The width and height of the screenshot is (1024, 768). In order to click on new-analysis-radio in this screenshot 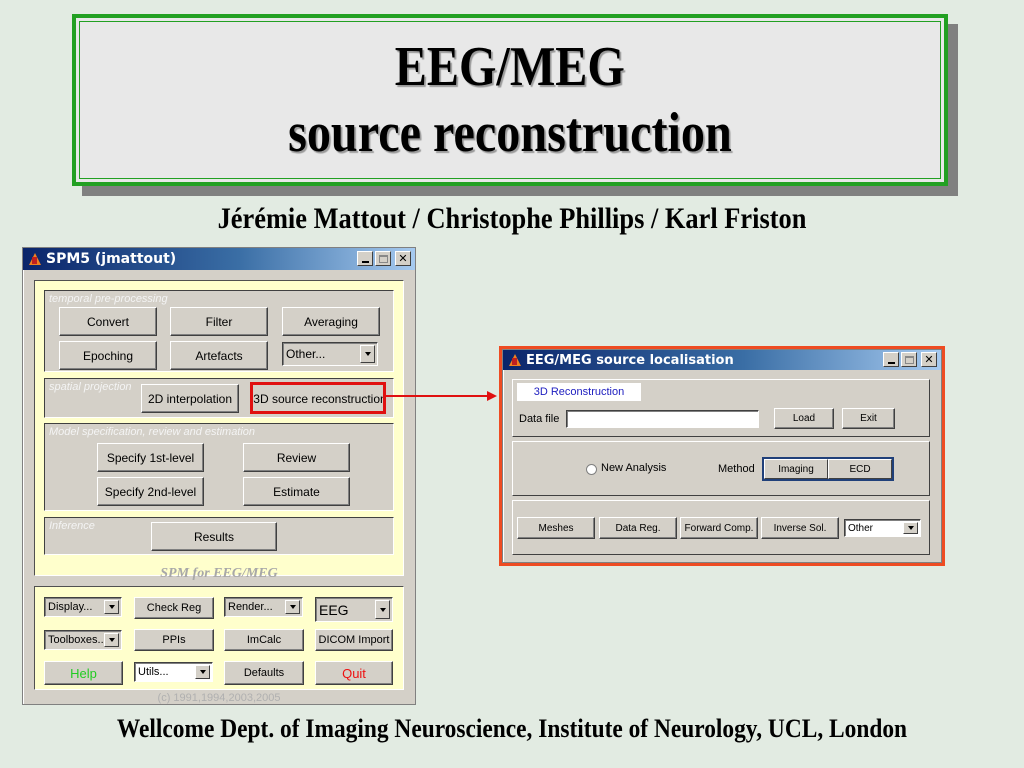, I will do `click(591, 469)`.